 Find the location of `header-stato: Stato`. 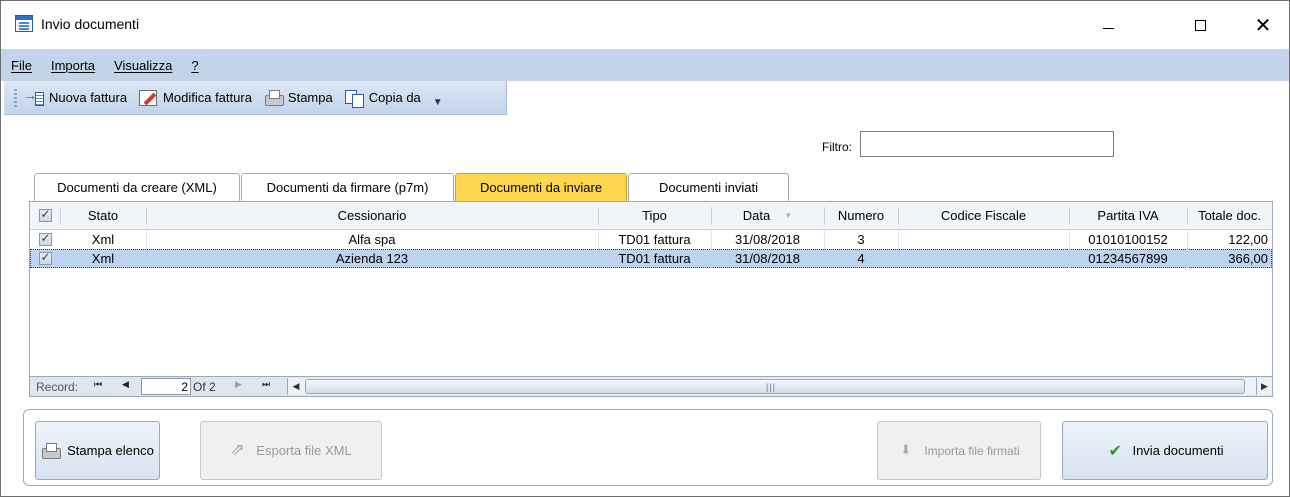

header-stato: Stato is located at coordinates (103, 215).